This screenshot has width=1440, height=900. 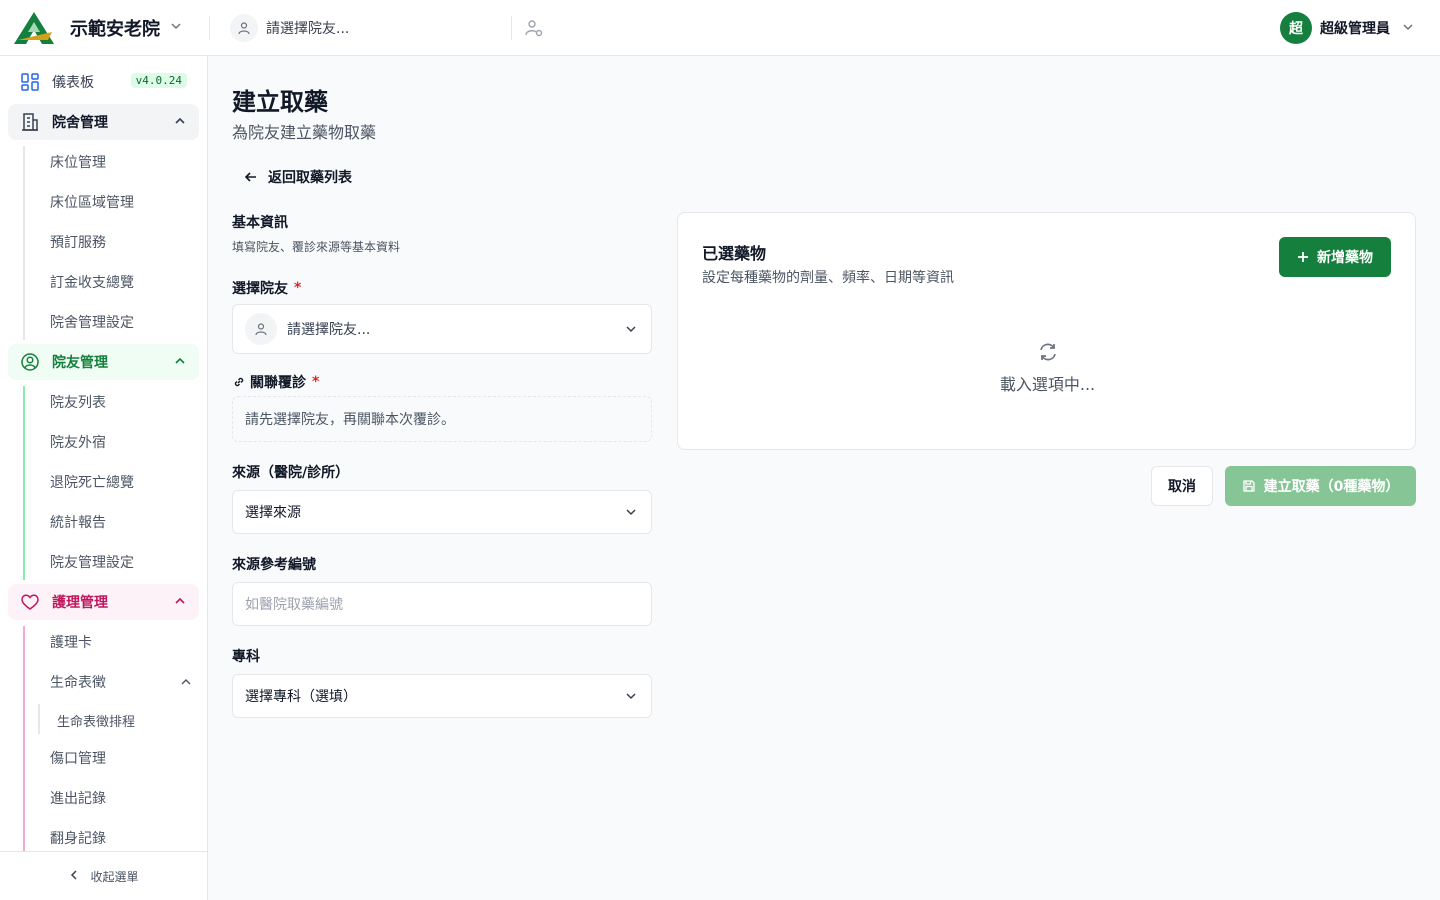 I want to click on collapse-label: 收起選單, so click(x=114, y=876).